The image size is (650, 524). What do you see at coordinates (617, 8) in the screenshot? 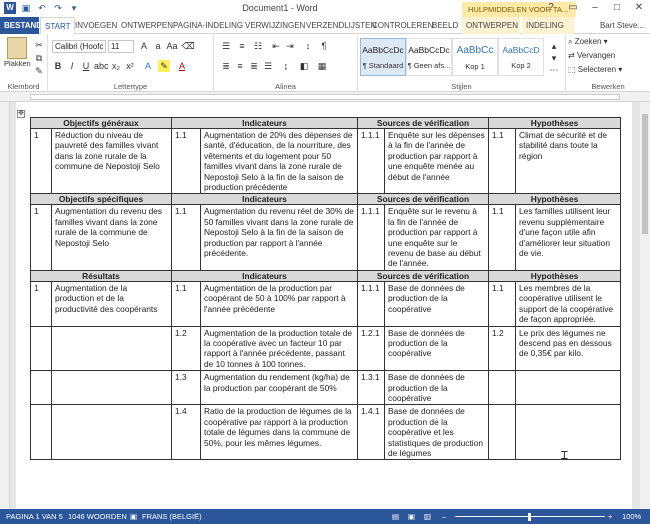
I see `maximize-icon: □` at bounding box center [617, 8].